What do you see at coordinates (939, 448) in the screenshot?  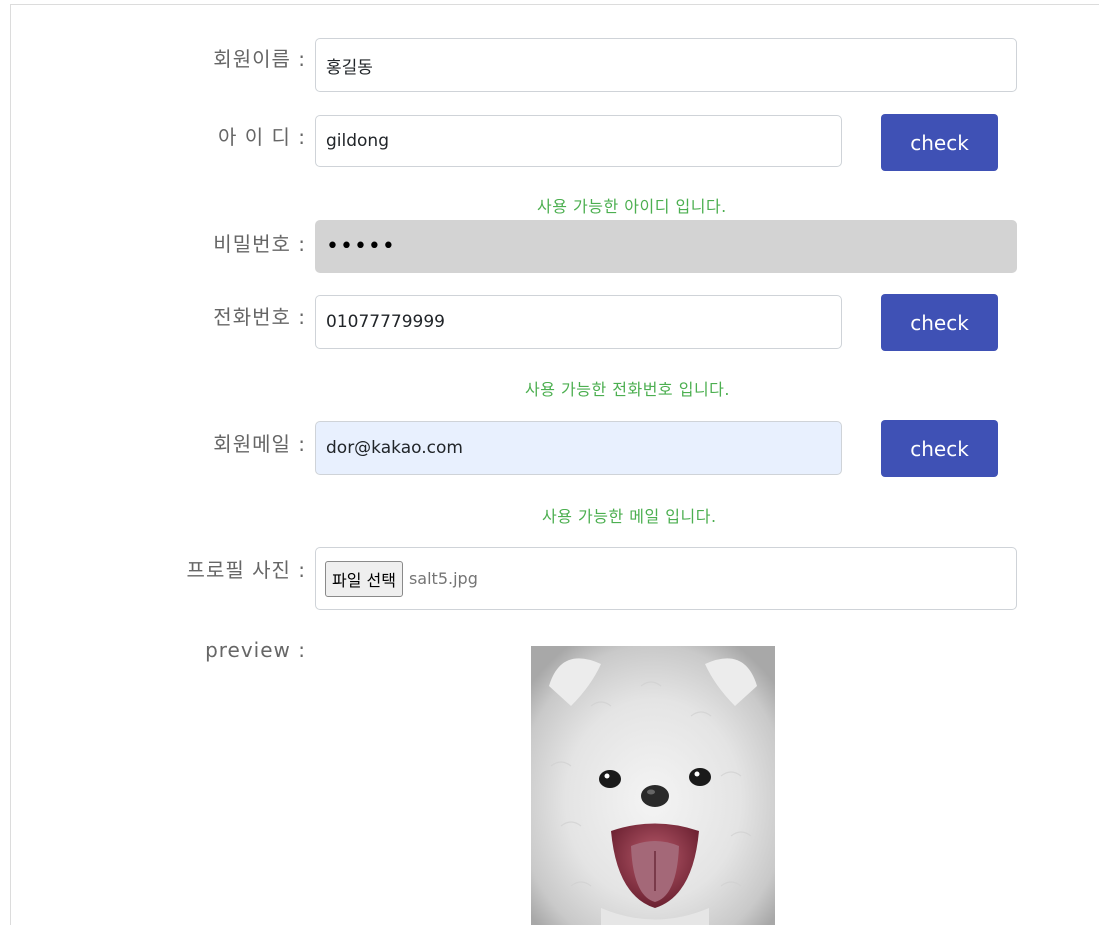 I see `email-check-button: check` at bounding box center [939, 448].